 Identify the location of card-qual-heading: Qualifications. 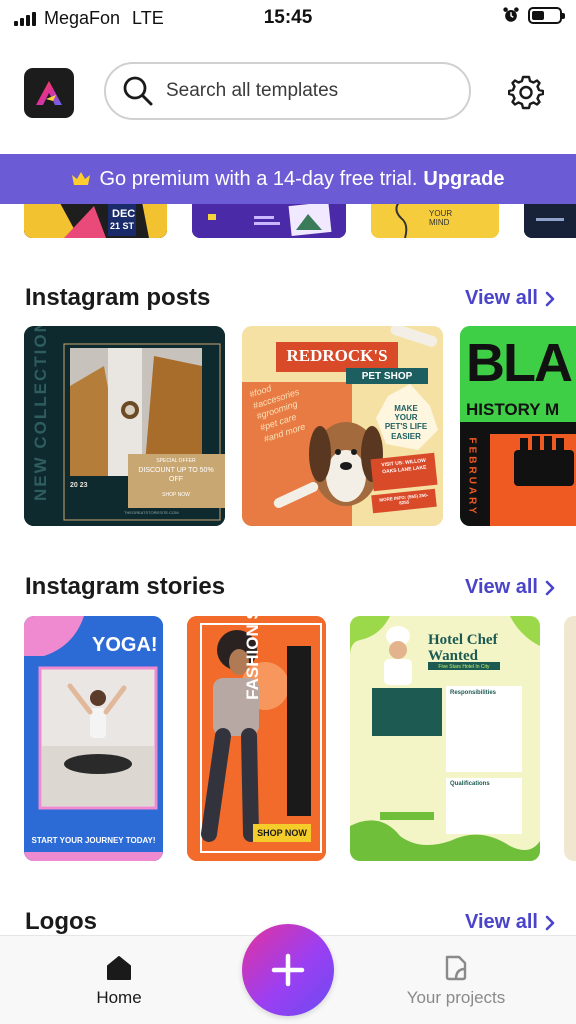
(470, 784).